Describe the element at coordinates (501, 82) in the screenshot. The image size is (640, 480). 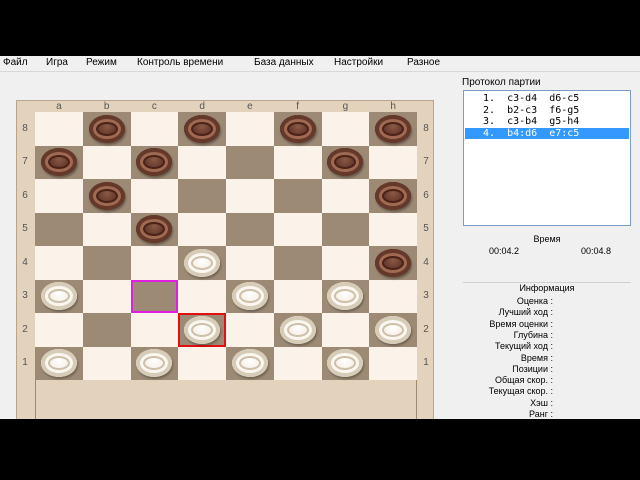
I see `protocol-label: Протокол партии` at that location.